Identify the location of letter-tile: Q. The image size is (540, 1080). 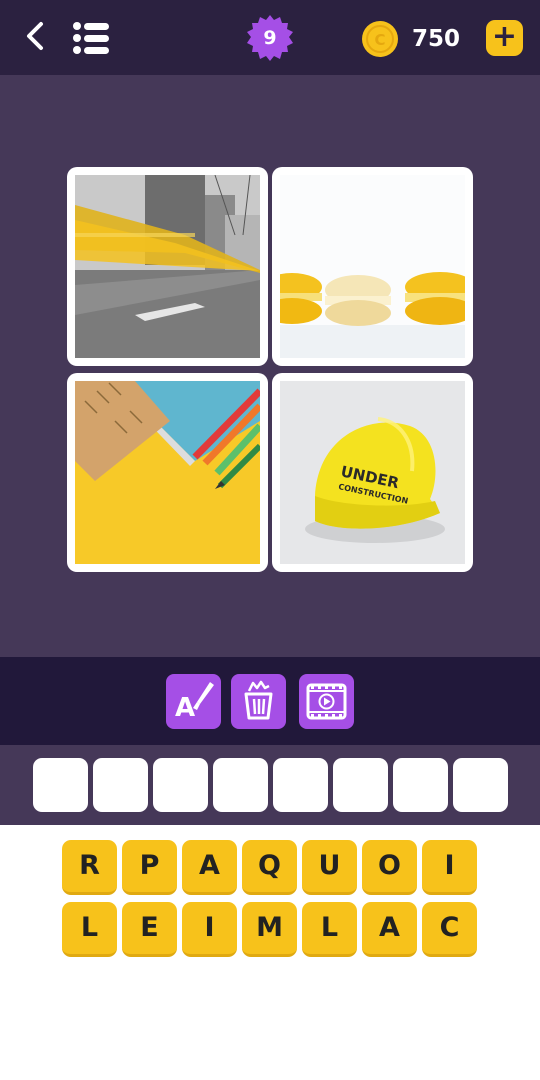
(269, 867).